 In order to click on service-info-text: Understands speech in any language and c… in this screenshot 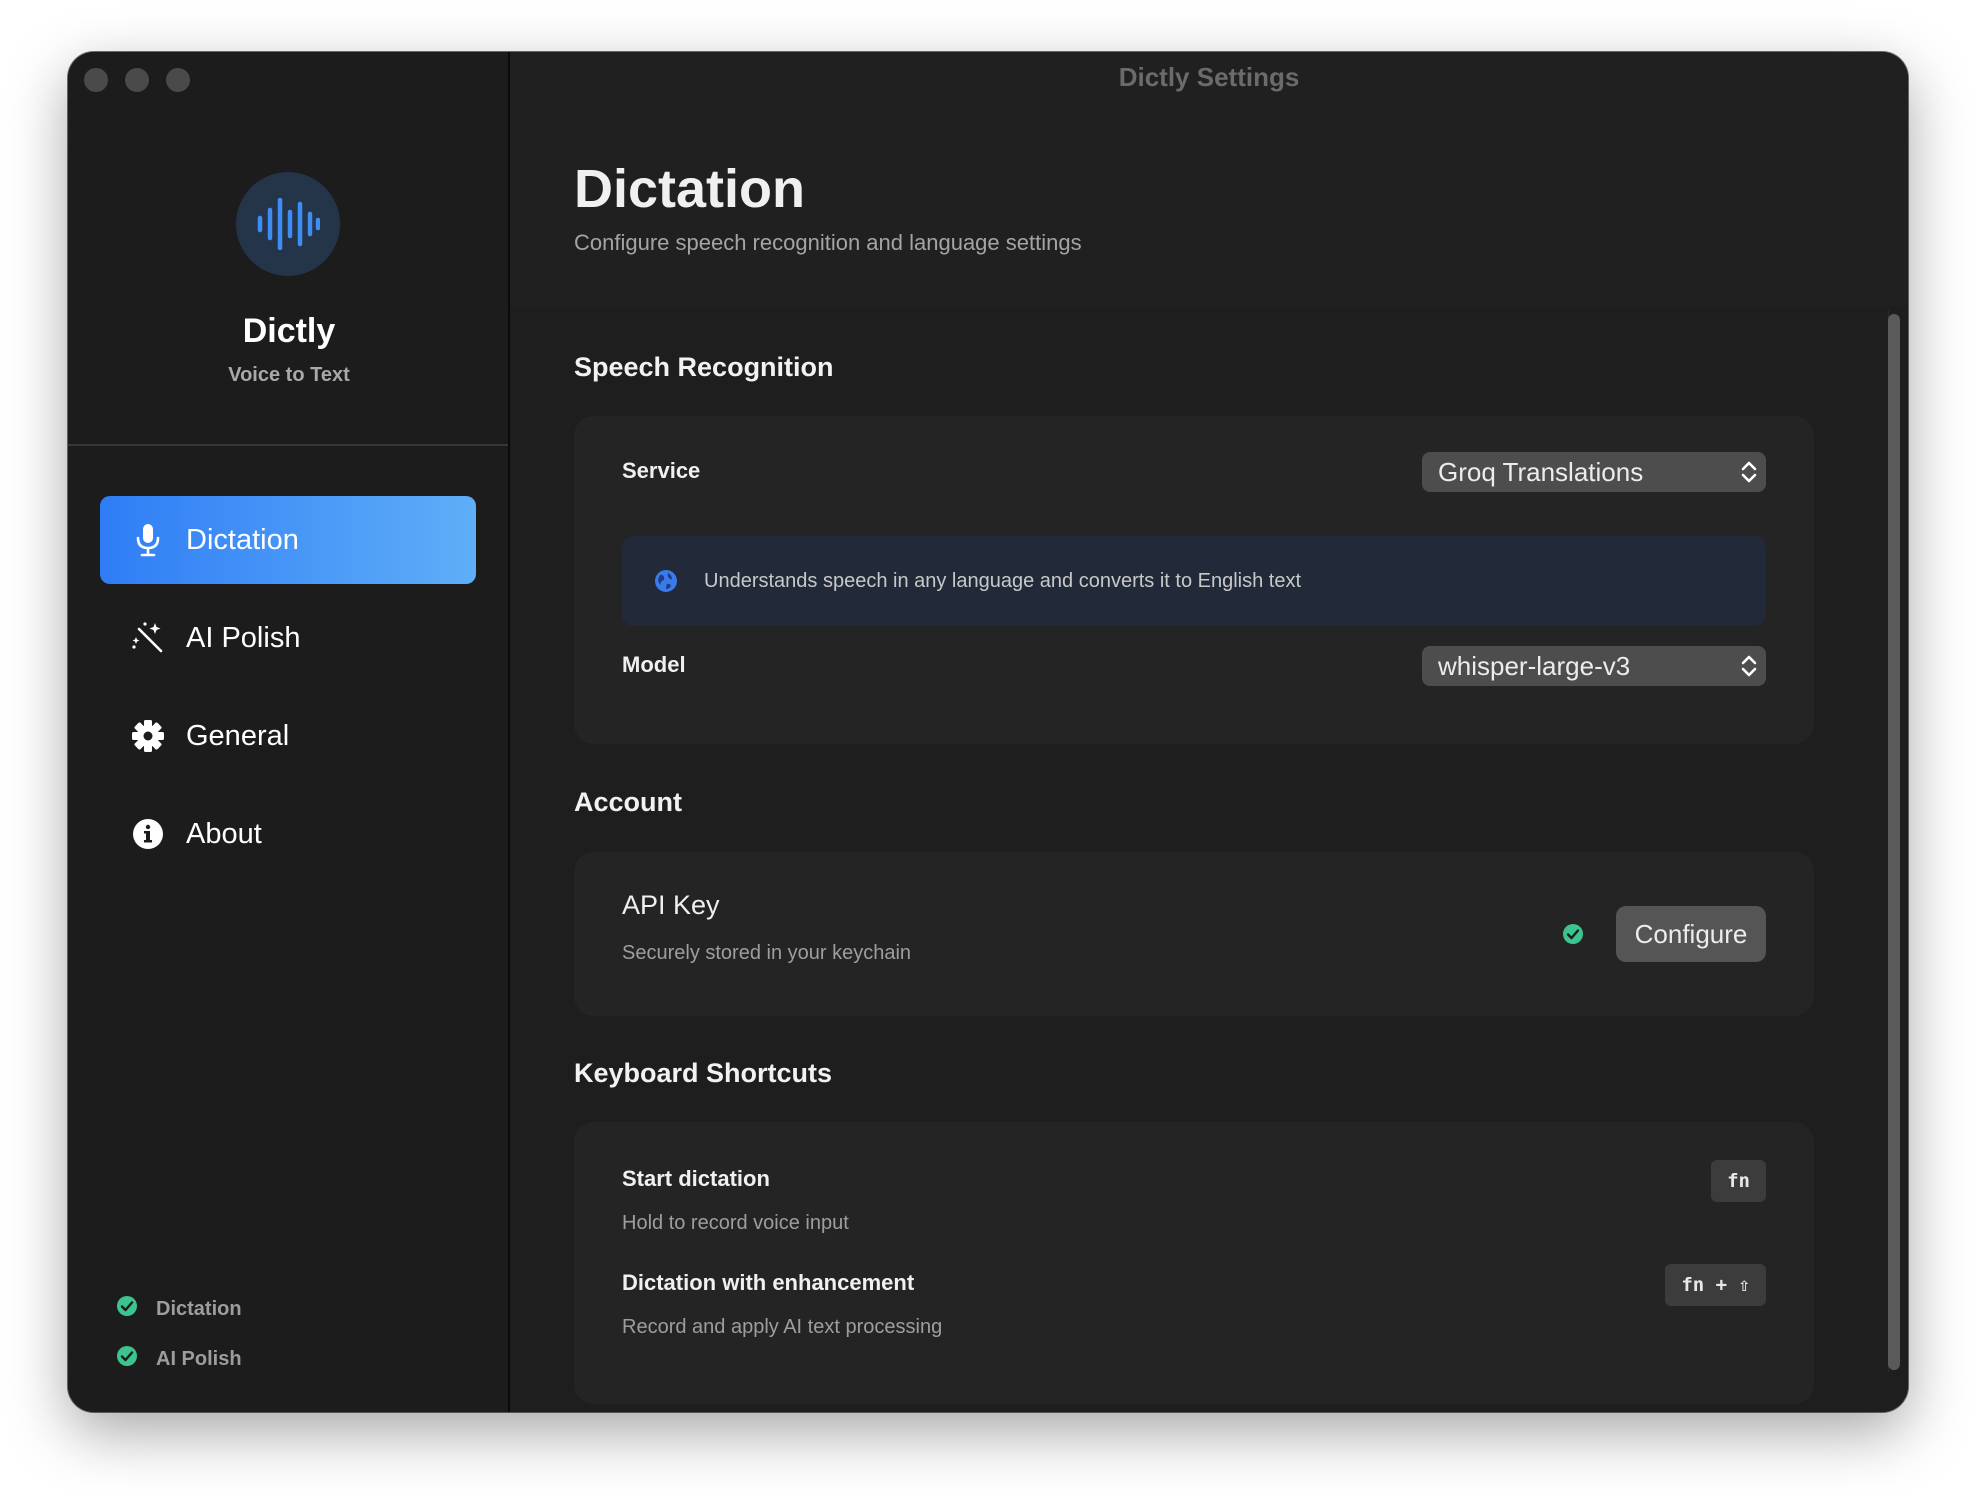, I will do `click(1003, 580)`.